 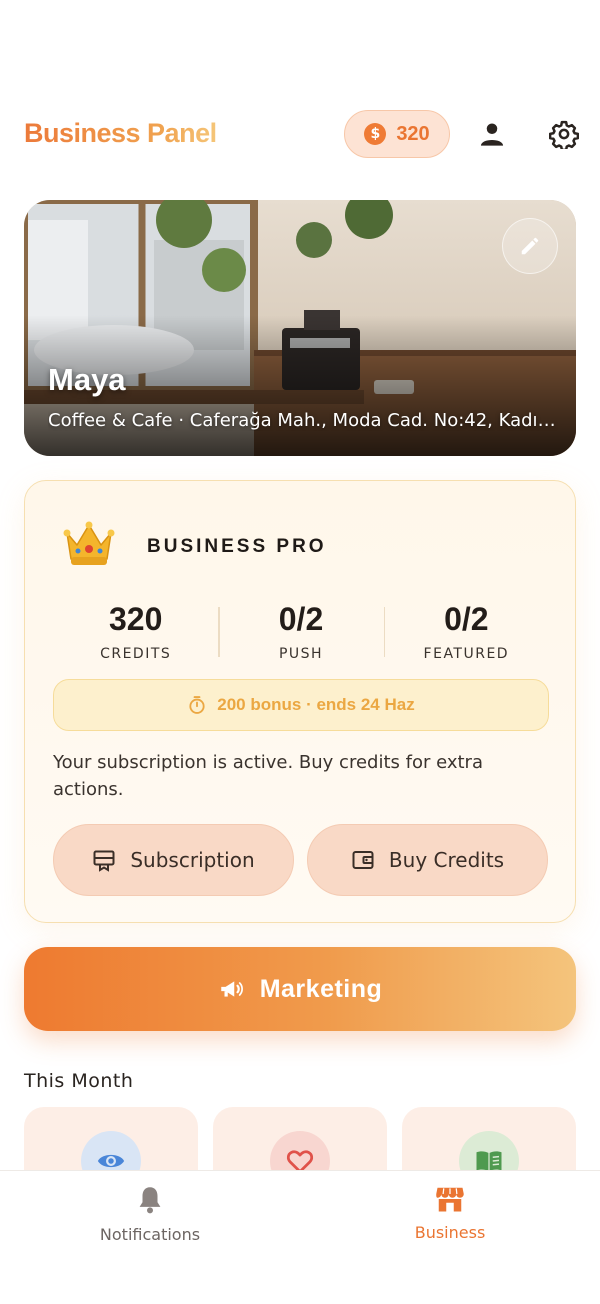 What do you see at coordinates (300, 1237) in the screenshot?
I see `bottom-navigation: Notifications Business` at bounding box center [300, 1237].